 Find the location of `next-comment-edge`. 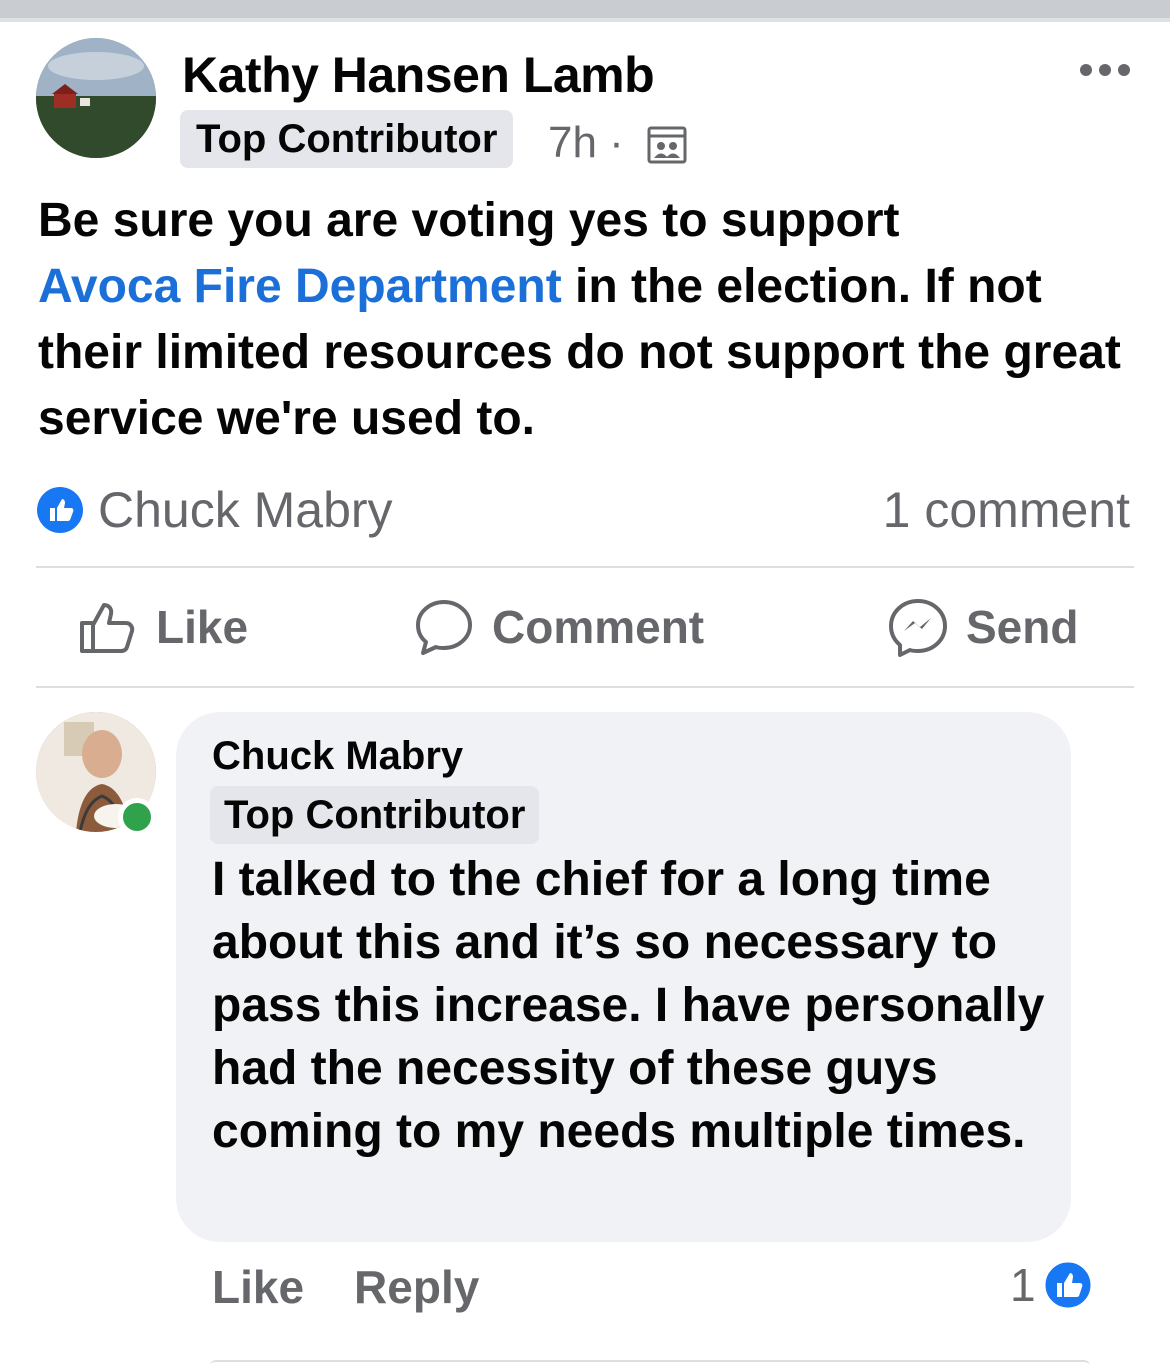

next-comment-edge is located at coordinates (650, 1363).